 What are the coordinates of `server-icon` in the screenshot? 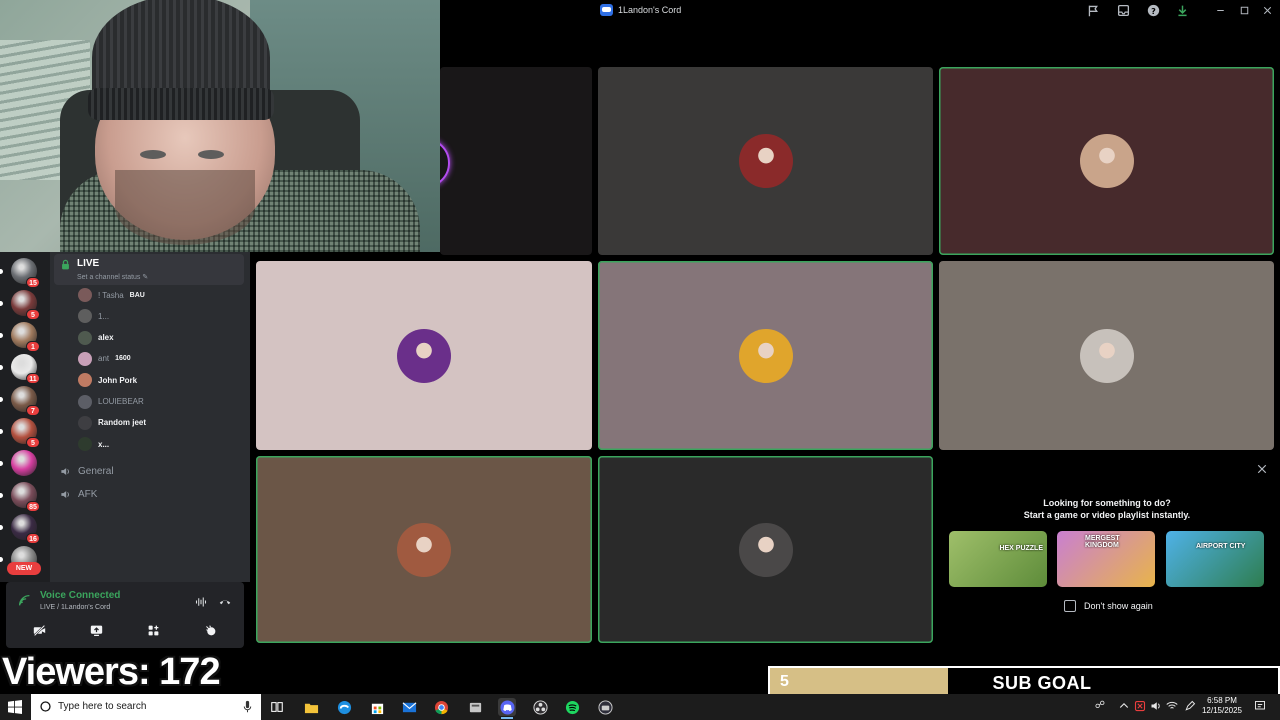 It's located at (18, 463).